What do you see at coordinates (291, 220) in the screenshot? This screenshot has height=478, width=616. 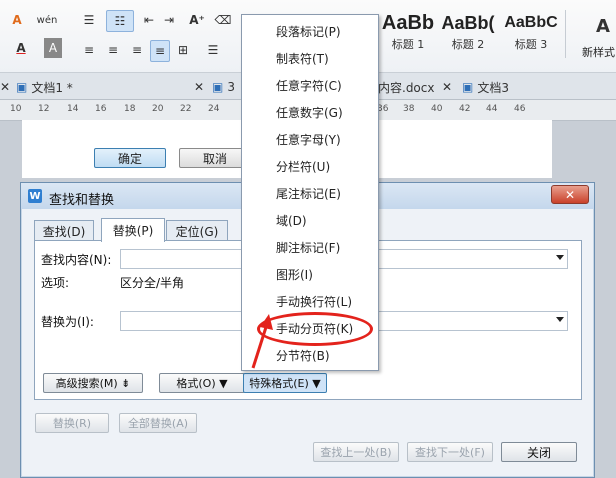 I see `menu-item-field: 域(D)` at bounding box center [291, 220].